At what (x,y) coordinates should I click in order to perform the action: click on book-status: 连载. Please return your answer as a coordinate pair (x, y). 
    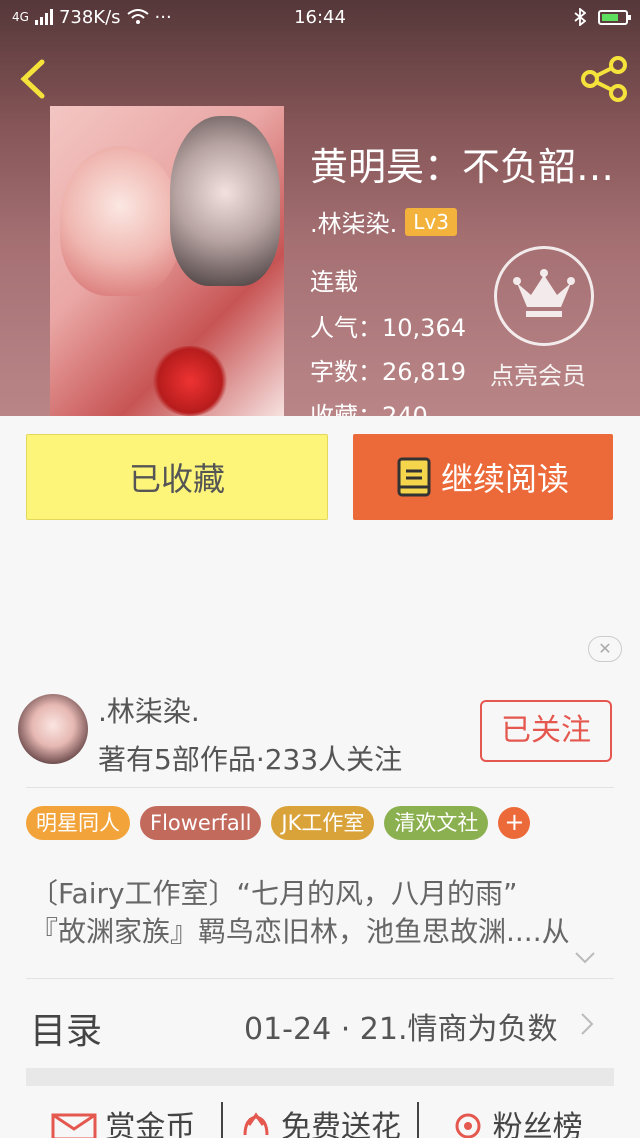
    Looking at the image, I should click on (334, 282).